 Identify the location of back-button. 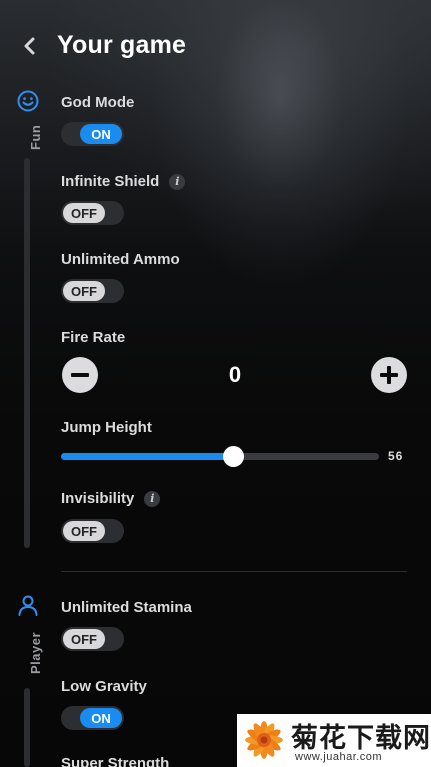
(29, 46).